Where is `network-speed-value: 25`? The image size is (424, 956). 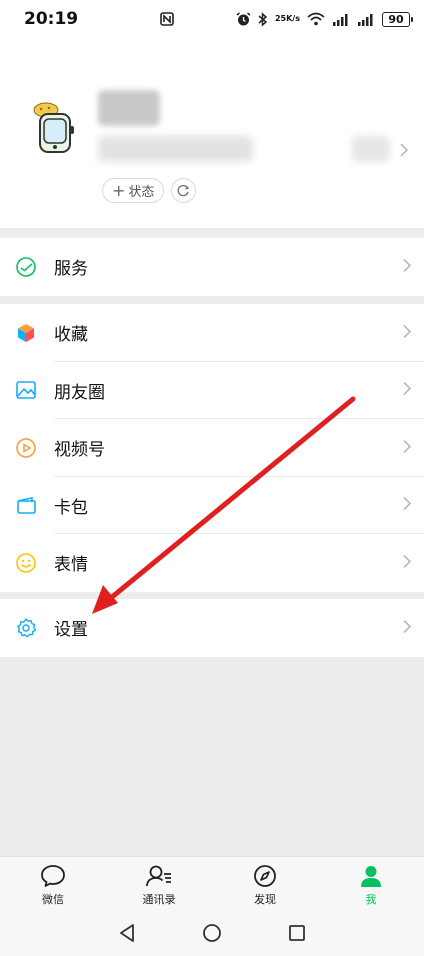
network-speed-value: 25 is located at coordinates (280, 18).